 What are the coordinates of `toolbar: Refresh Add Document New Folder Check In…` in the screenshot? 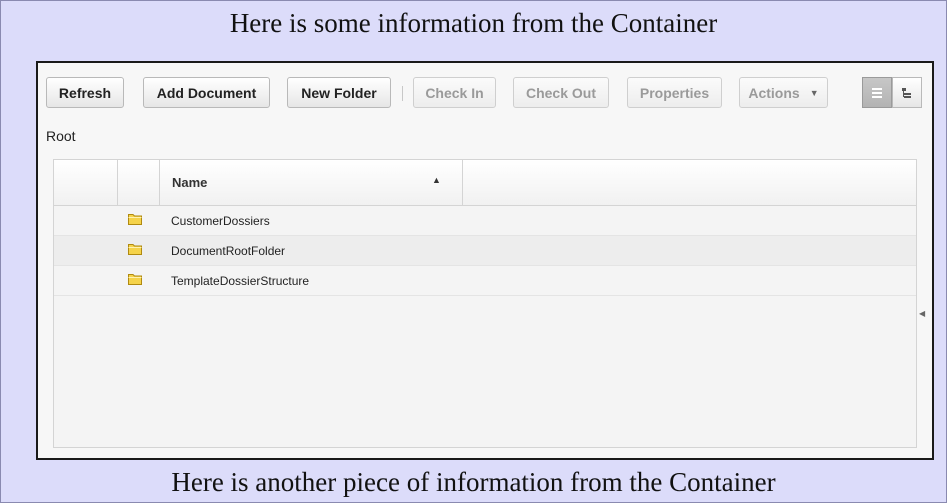 It's located at (486, 93).